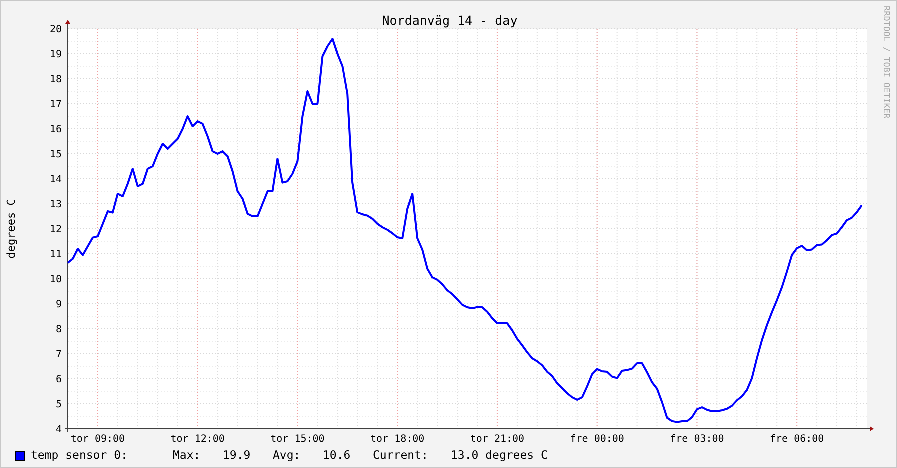 This screenshot has width=897, height=468. What do you see at coordinates (56, 280) in the screenshot?
I see `y-tick-label: 10` at bounding box center [56, 280].